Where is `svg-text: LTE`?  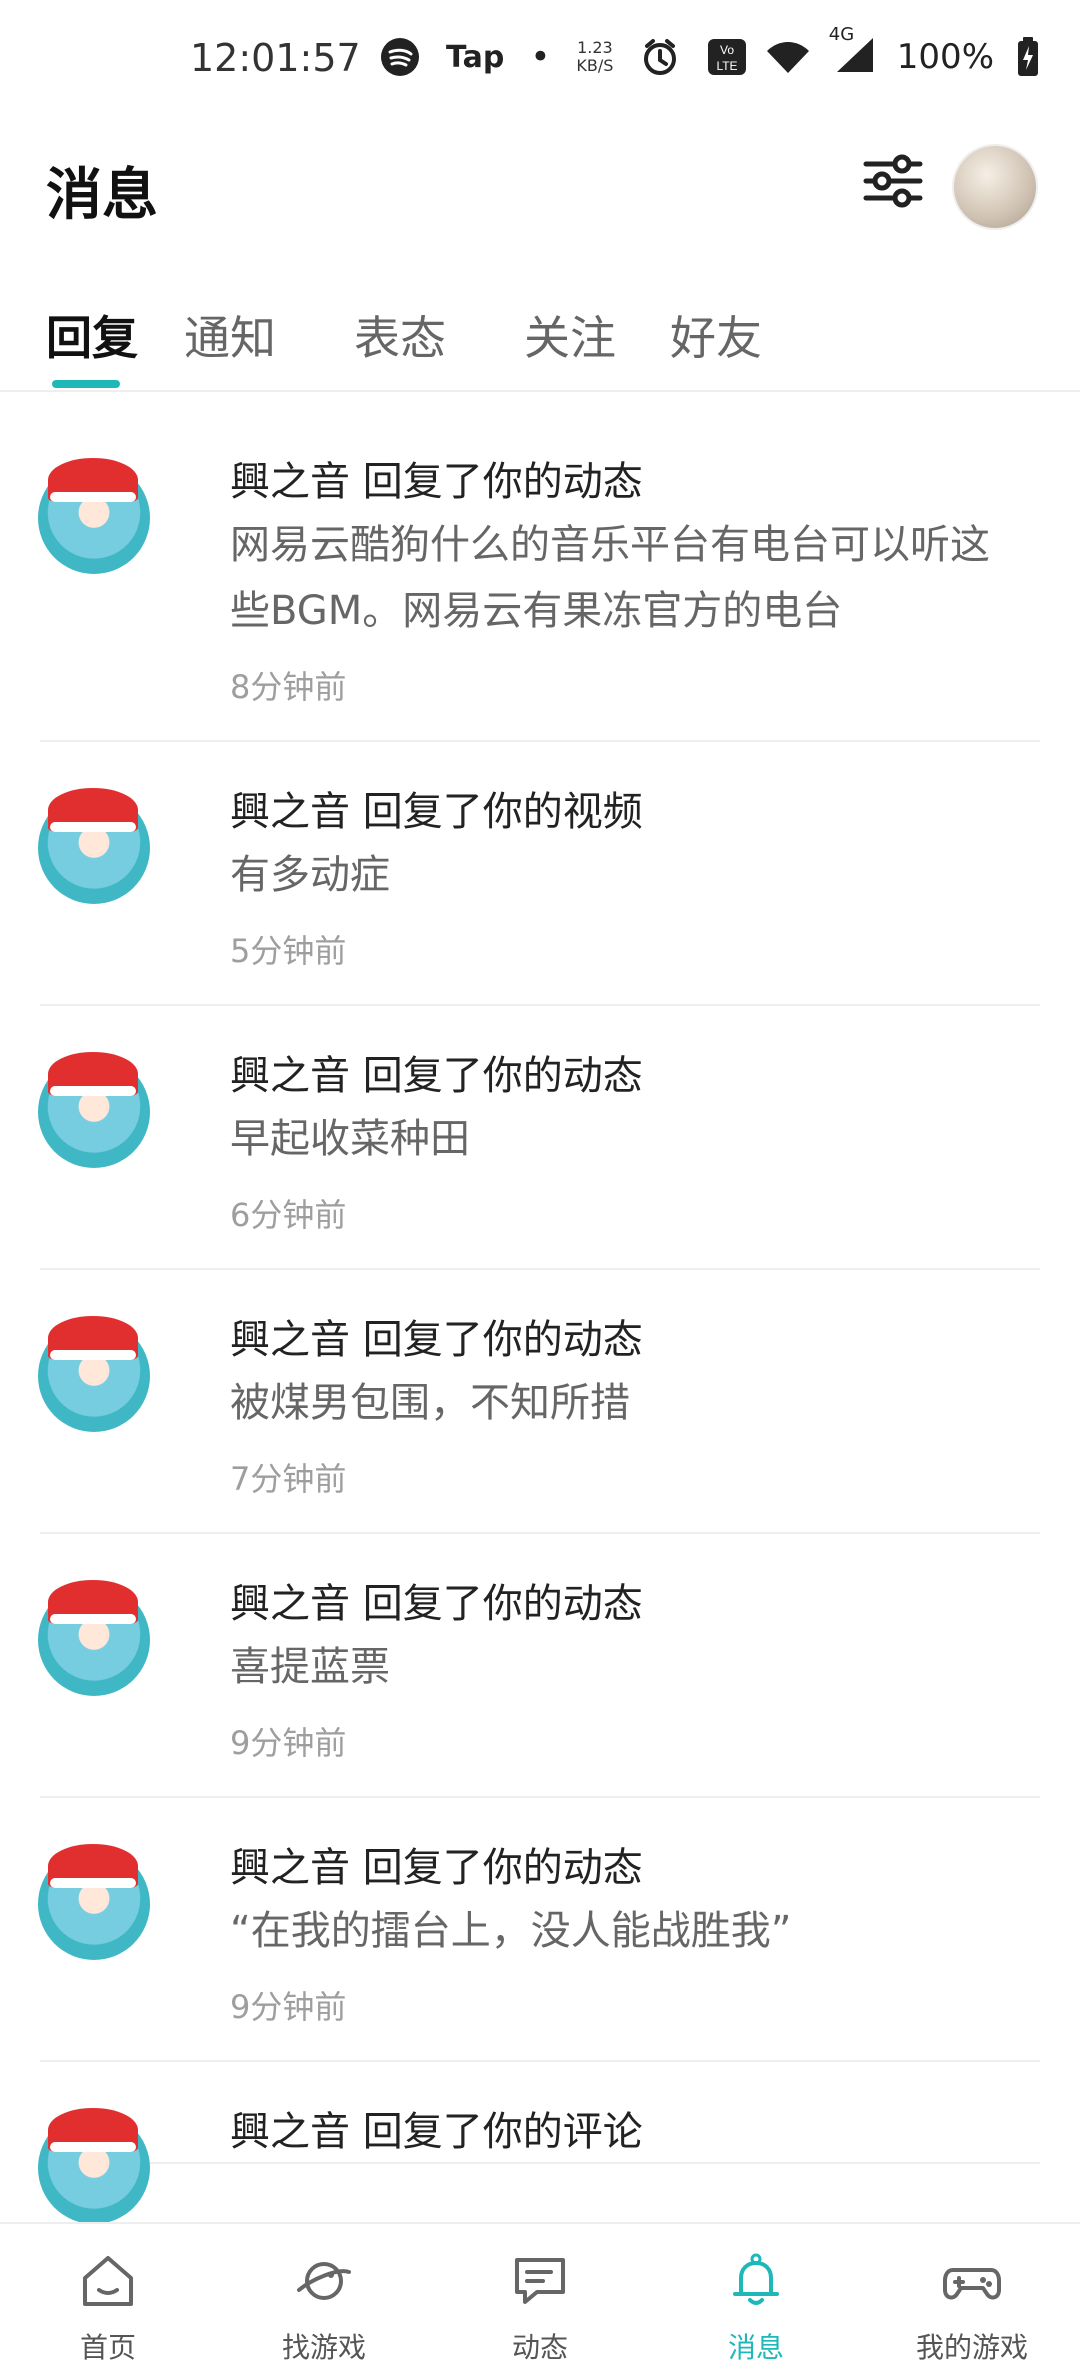
svg-text: LTE is located at coordinates (727, 66).